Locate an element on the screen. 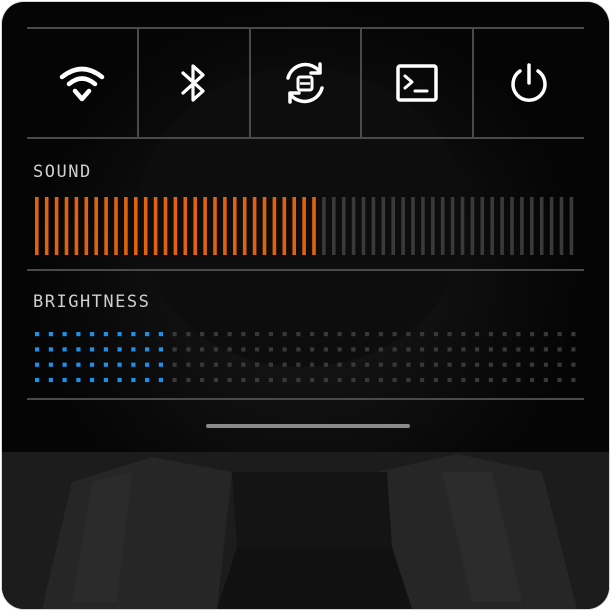  power-toggle is located at coordinates (529, 83).